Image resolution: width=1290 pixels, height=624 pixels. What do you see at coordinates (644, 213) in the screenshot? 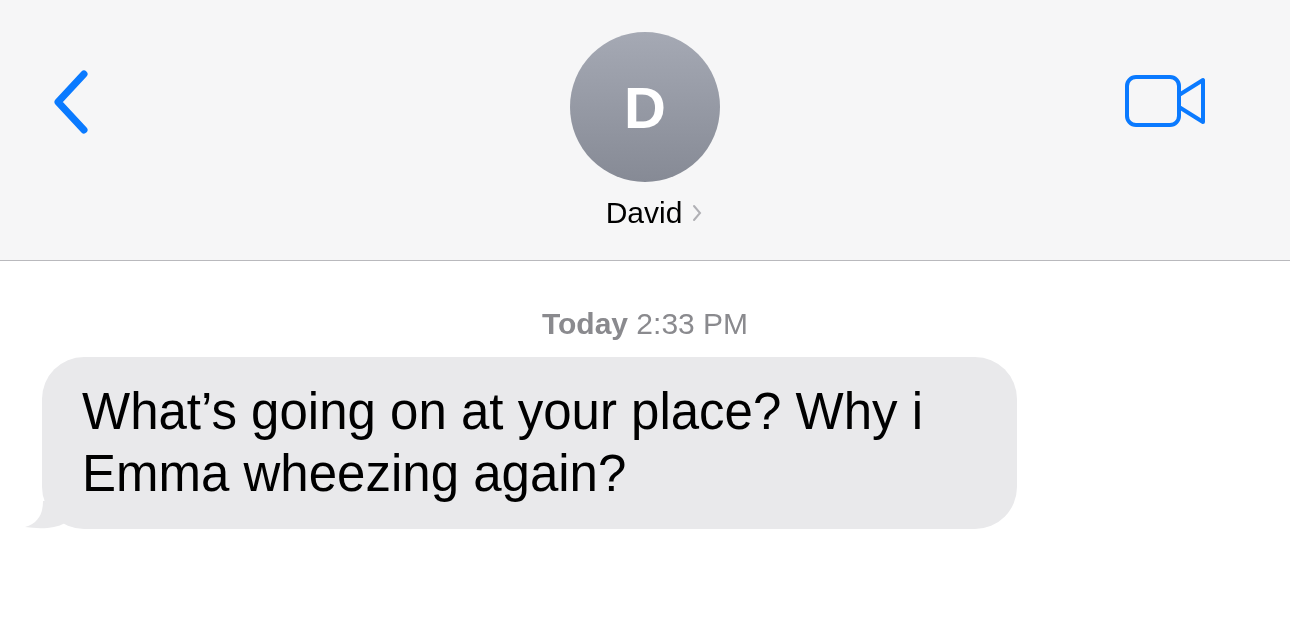
I see `contact-name: David` at bounding box center [644, 213].